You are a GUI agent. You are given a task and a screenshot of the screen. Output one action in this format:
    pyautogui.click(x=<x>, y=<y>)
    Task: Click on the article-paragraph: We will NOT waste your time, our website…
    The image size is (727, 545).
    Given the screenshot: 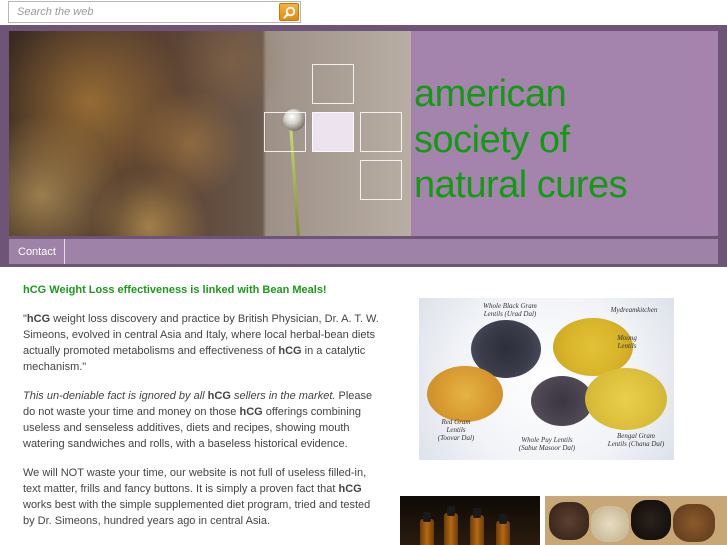 What is the action you would take?
    pyautogui.click(x=203, y=497)
    